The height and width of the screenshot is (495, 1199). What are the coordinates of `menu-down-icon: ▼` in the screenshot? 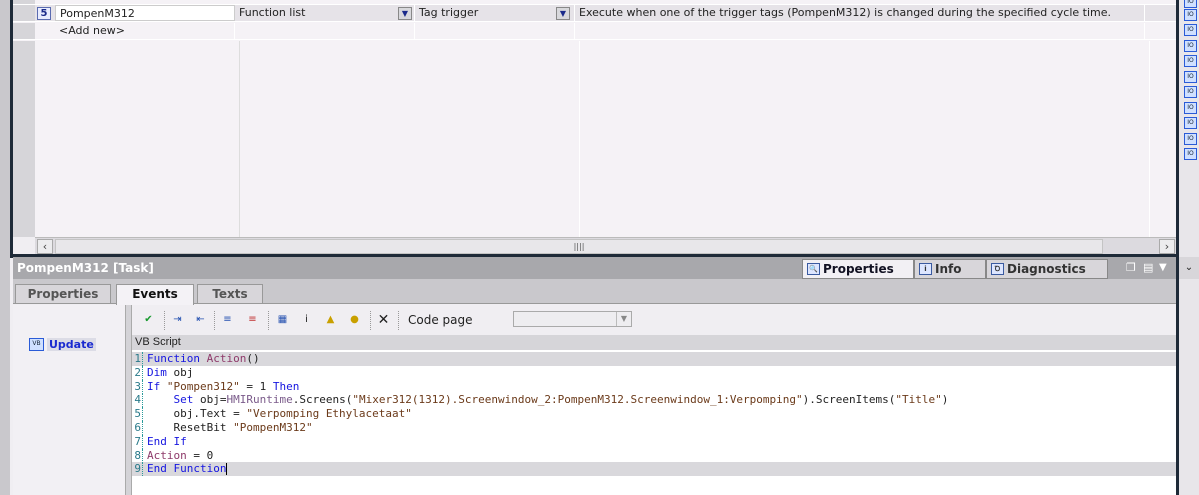 It's located at (1163, 268).